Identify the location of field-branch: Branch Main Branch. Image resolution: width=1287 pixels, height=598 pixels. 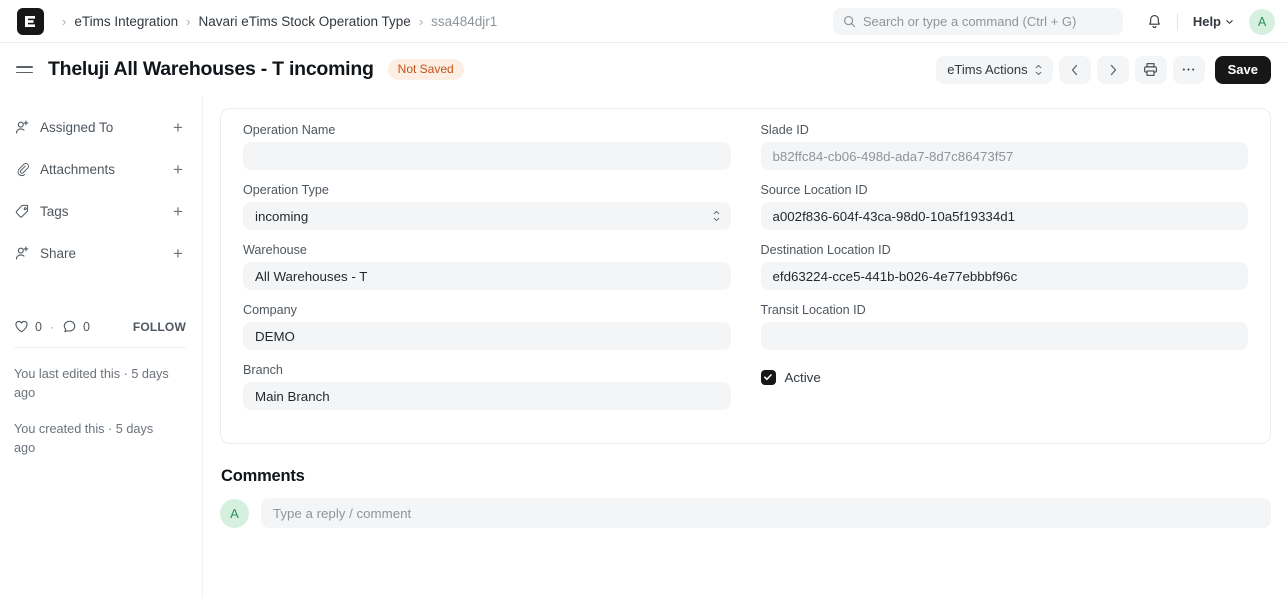
(487, 386).